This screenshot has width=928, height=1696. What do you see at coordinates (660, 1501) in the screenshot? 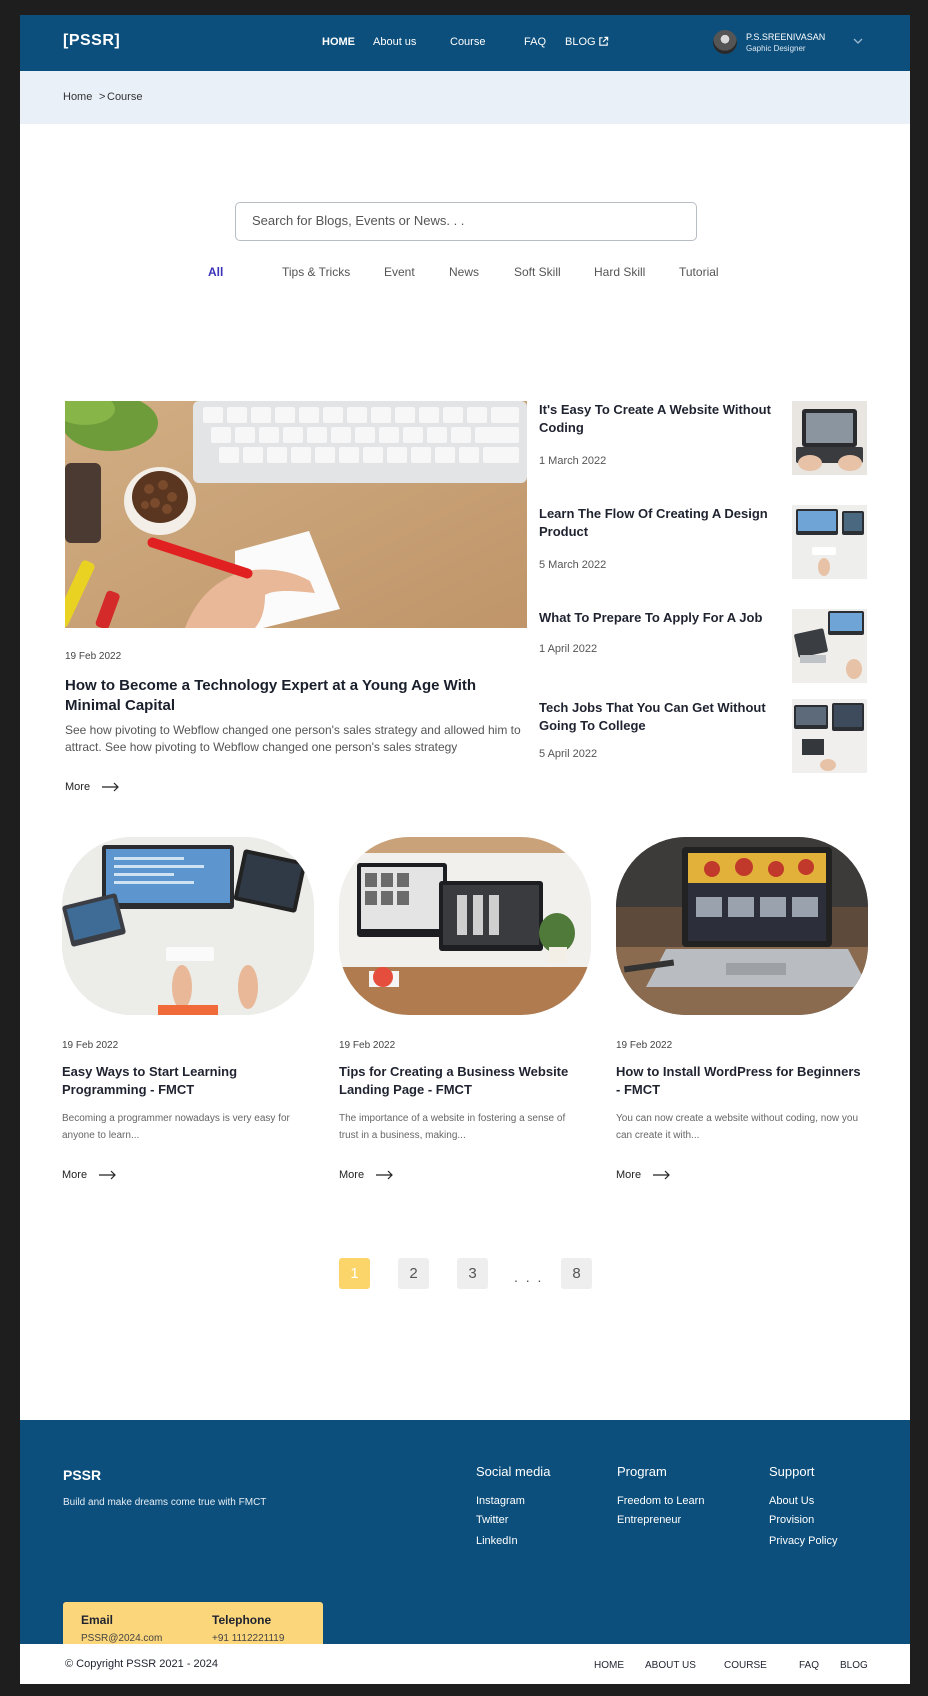
I see `footer-link-freedom-to-learn: Freedom to Learn` at bounding box center [660, 1501].